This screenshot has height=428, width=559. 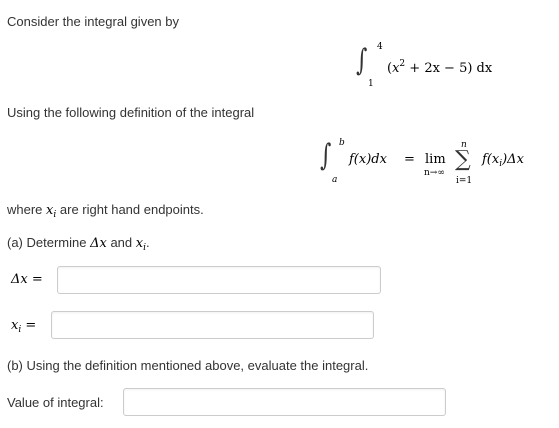 I want to click on delta-x-label: Δx =, so click(x=27, y=279).